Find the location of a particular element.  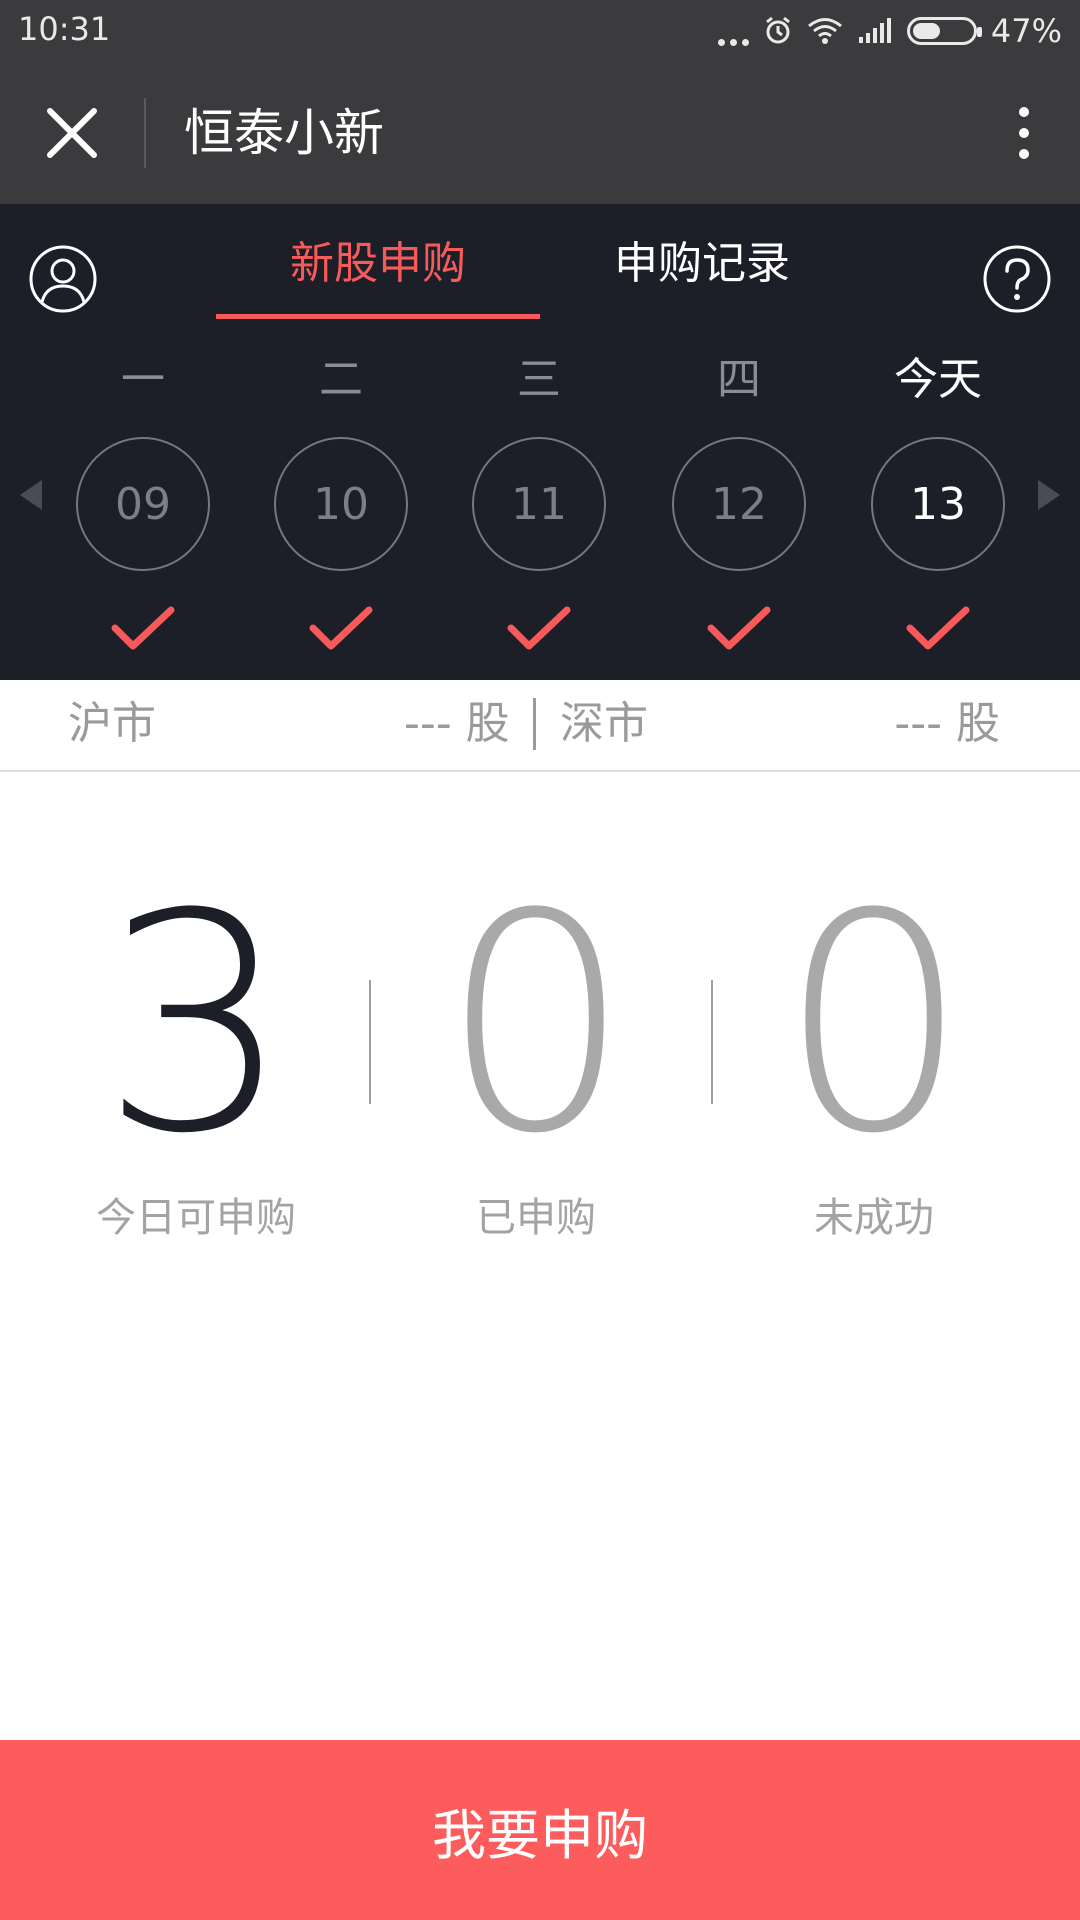

subscribed-label: 已申购 is located at coordinates (536, 1218).